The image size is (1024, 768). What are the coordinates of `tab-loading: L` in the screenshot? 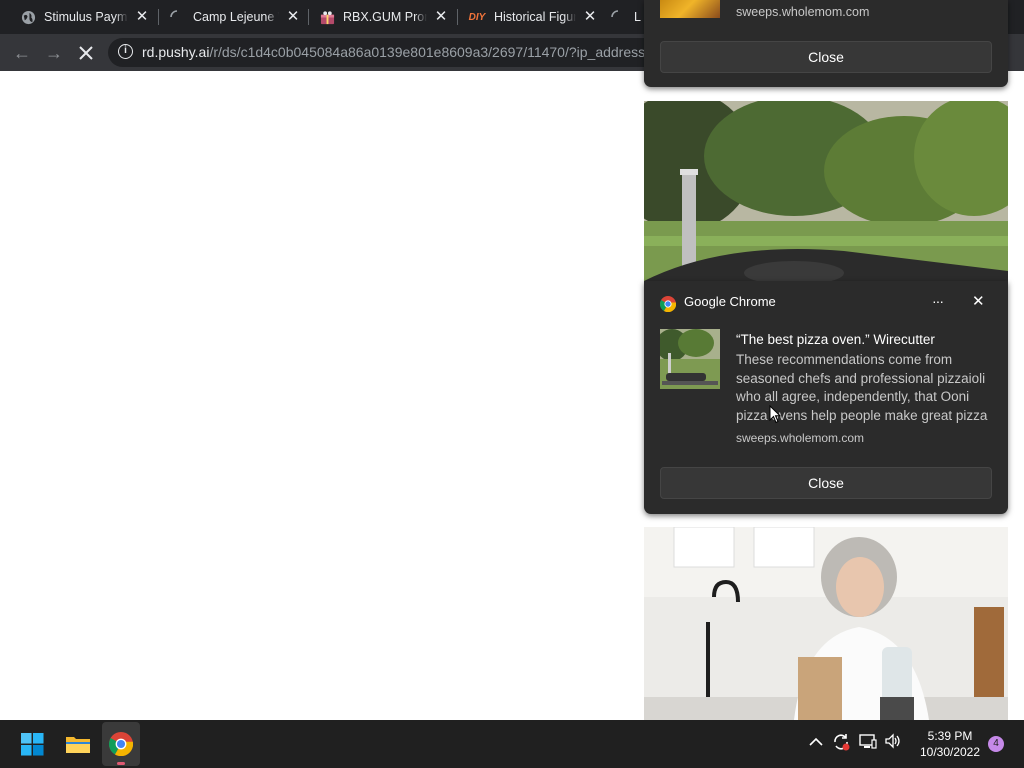 It's located at (627, 17).